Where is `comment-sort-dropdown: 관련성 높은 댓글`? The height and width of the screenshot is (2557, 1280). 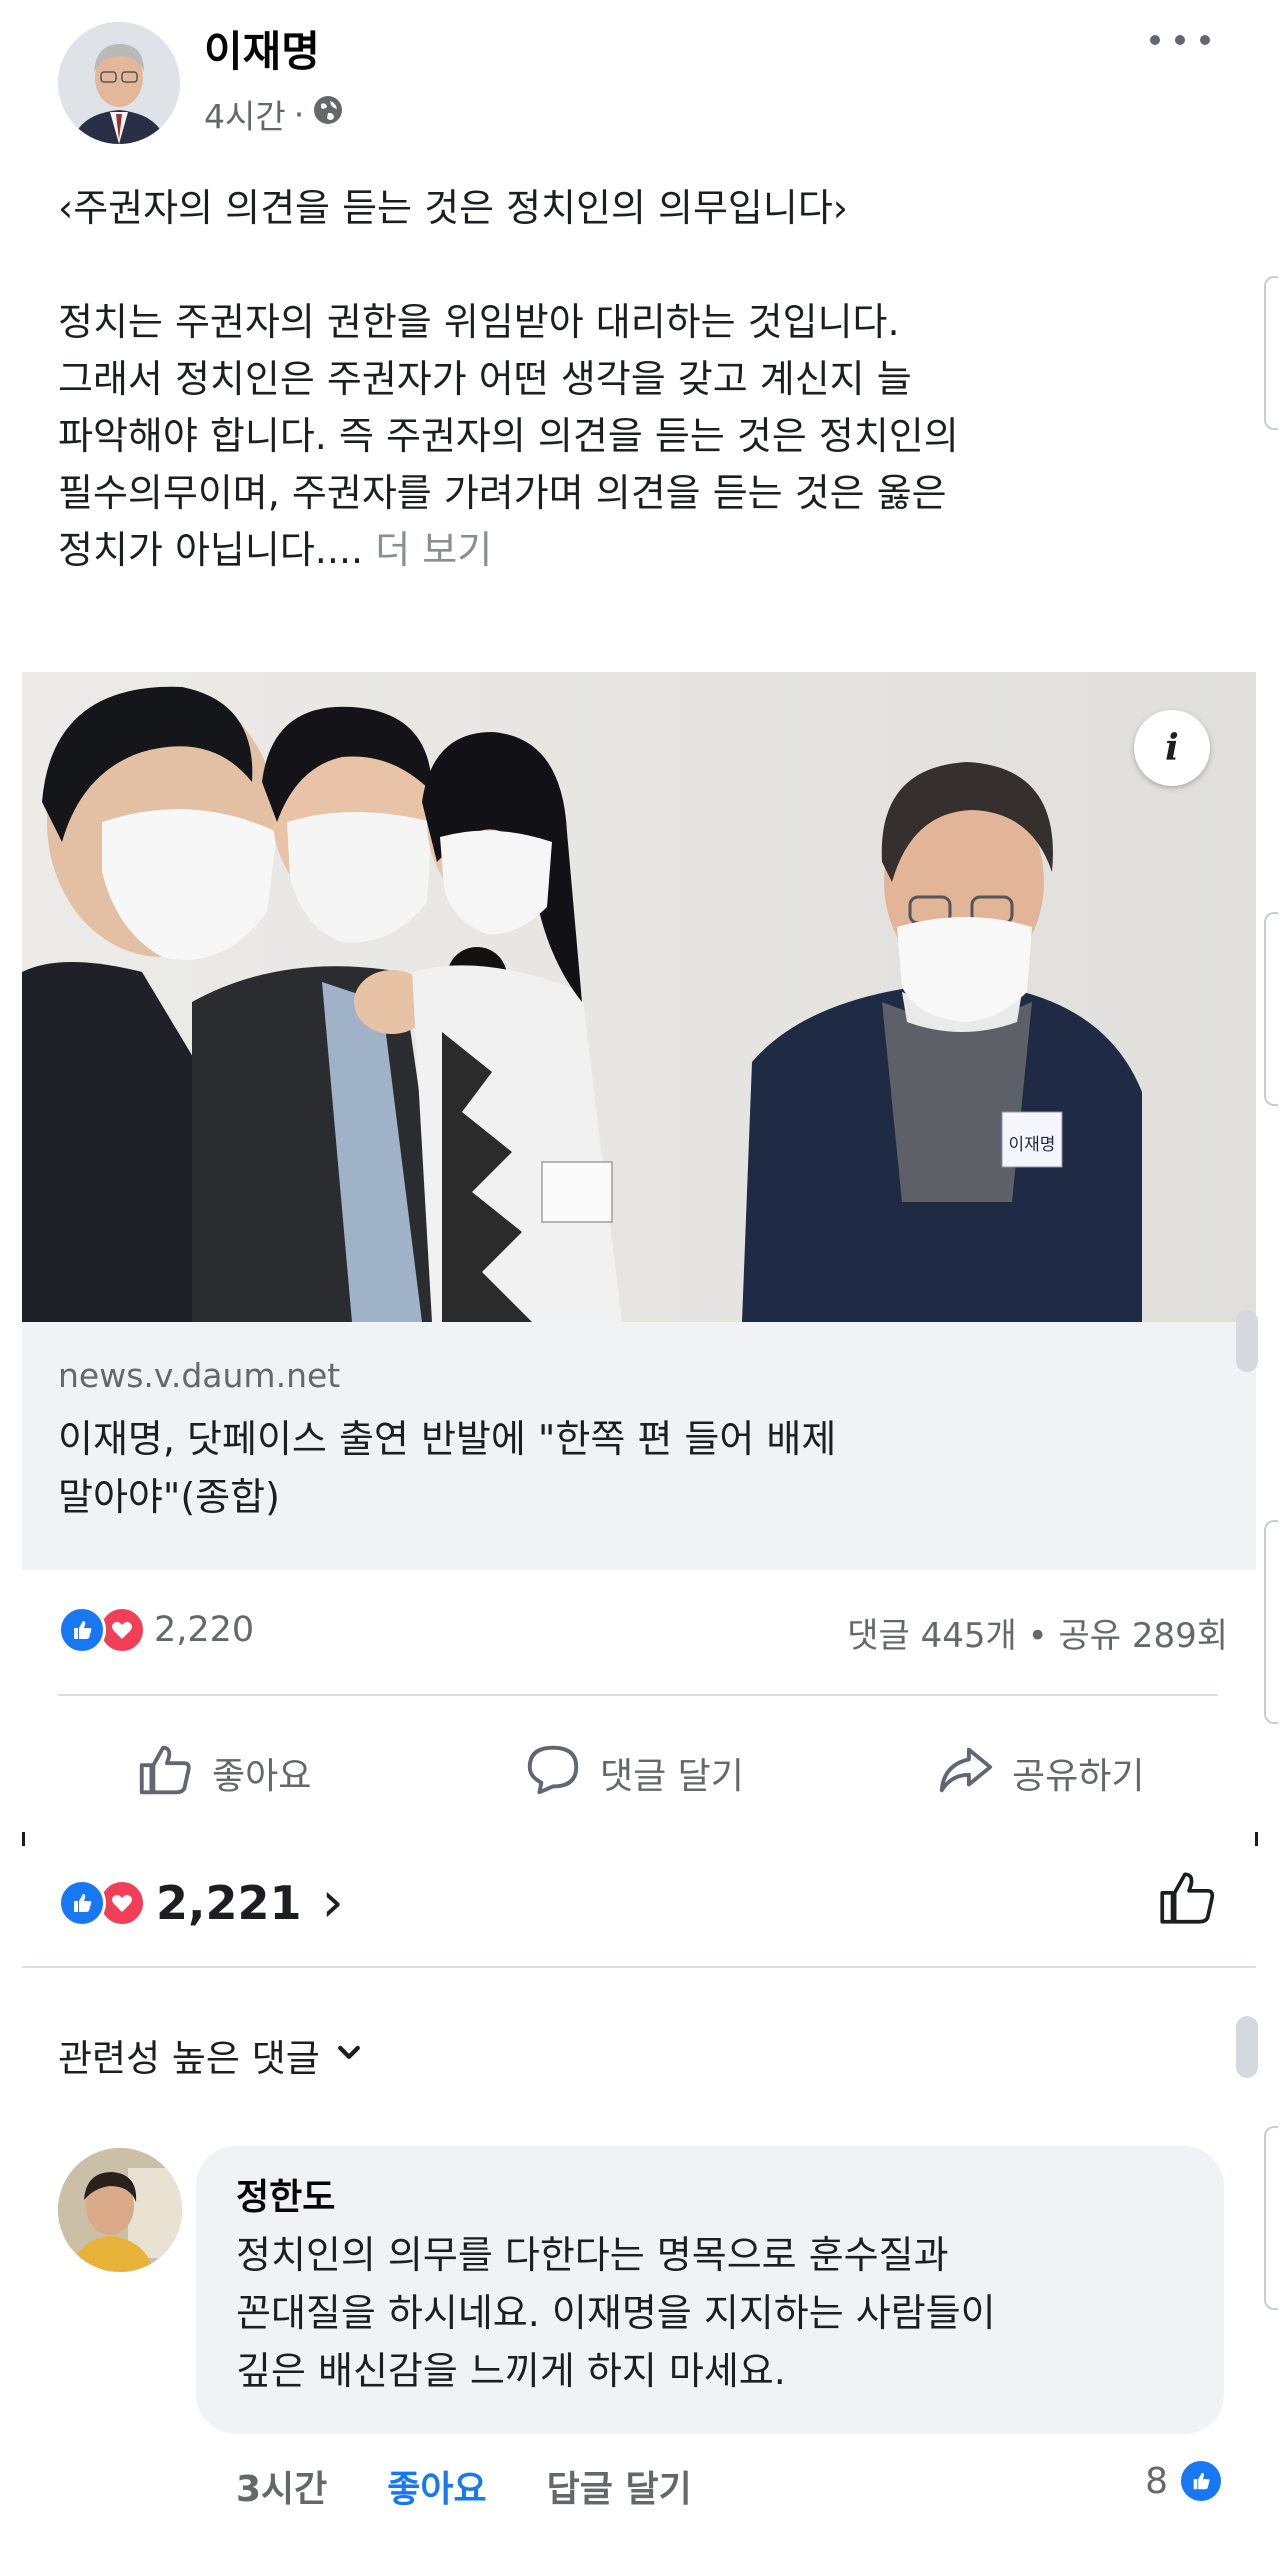
comment-sort-dropdown: 관련성 높은 댓글 is located at coordinates (211, 2055).